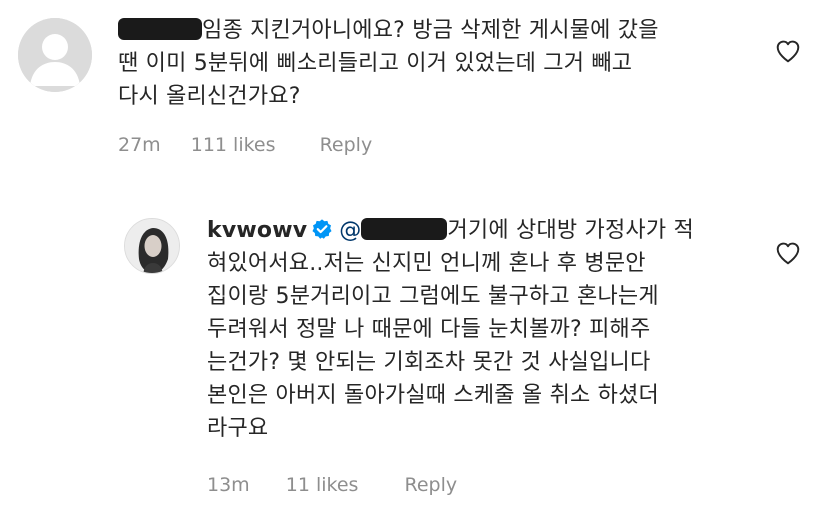  Describe the element at coordinates (228, 485) in the screenshot. I see `reply-time: 13m` at that location.